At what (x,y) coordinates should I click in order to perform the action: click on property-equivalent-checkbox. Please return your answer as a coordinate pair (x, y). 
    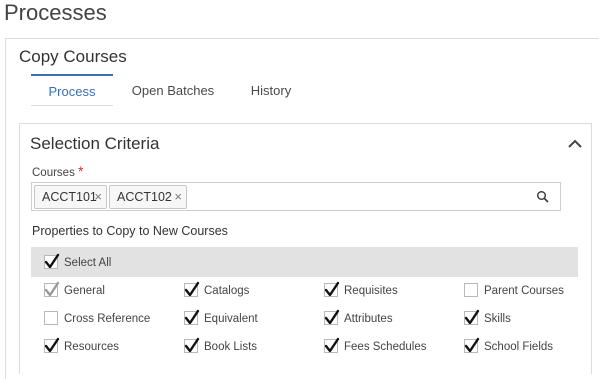
    Looking at the image, I should click on (192, 317).